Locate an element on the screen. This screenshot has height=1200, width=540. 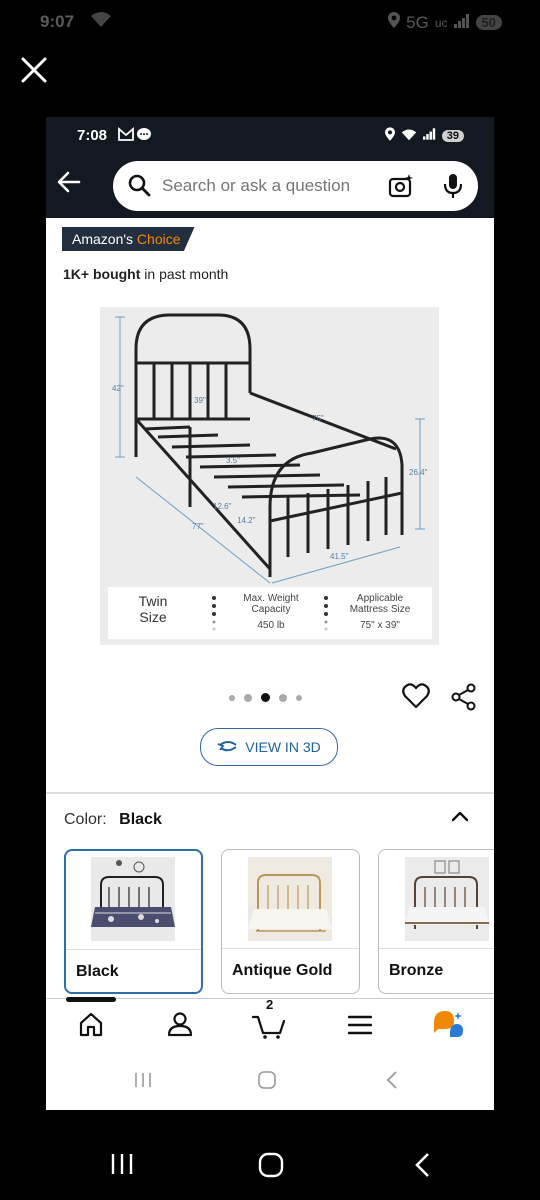
section-divider is located at coordinates (270, 793).